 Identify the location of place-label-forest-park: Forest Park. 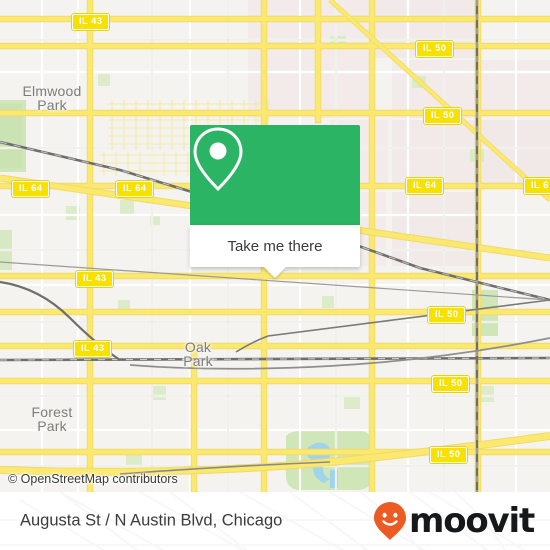
(52, 419).